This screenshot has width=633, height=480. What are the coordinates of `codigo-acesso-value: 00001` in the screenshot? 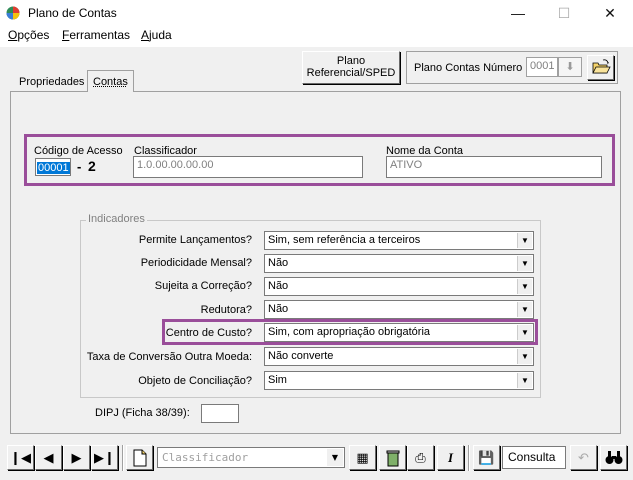 It's located at (53, 168).